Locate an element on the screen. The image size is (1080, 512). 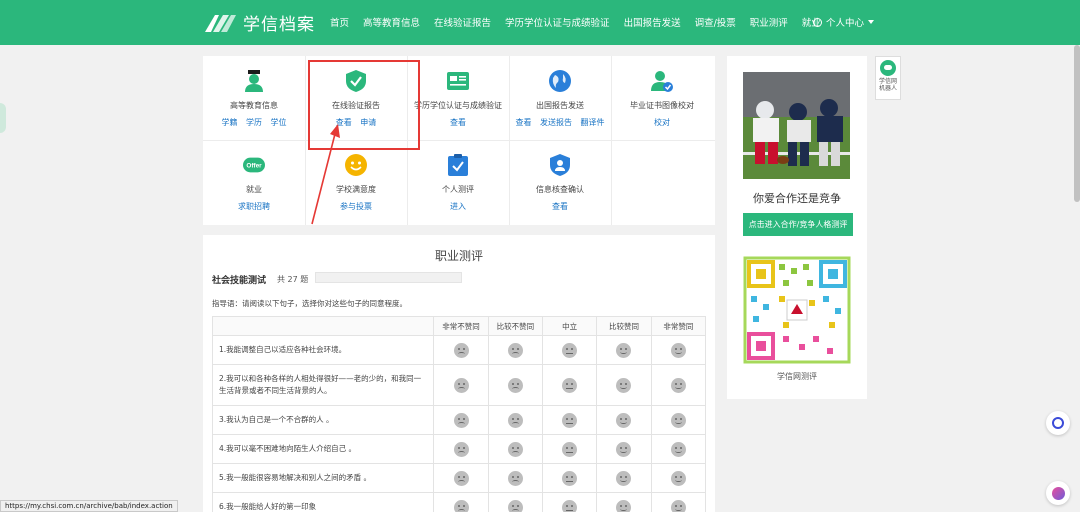
link-student-status: 学籍 is located at coordinates (229, 122).